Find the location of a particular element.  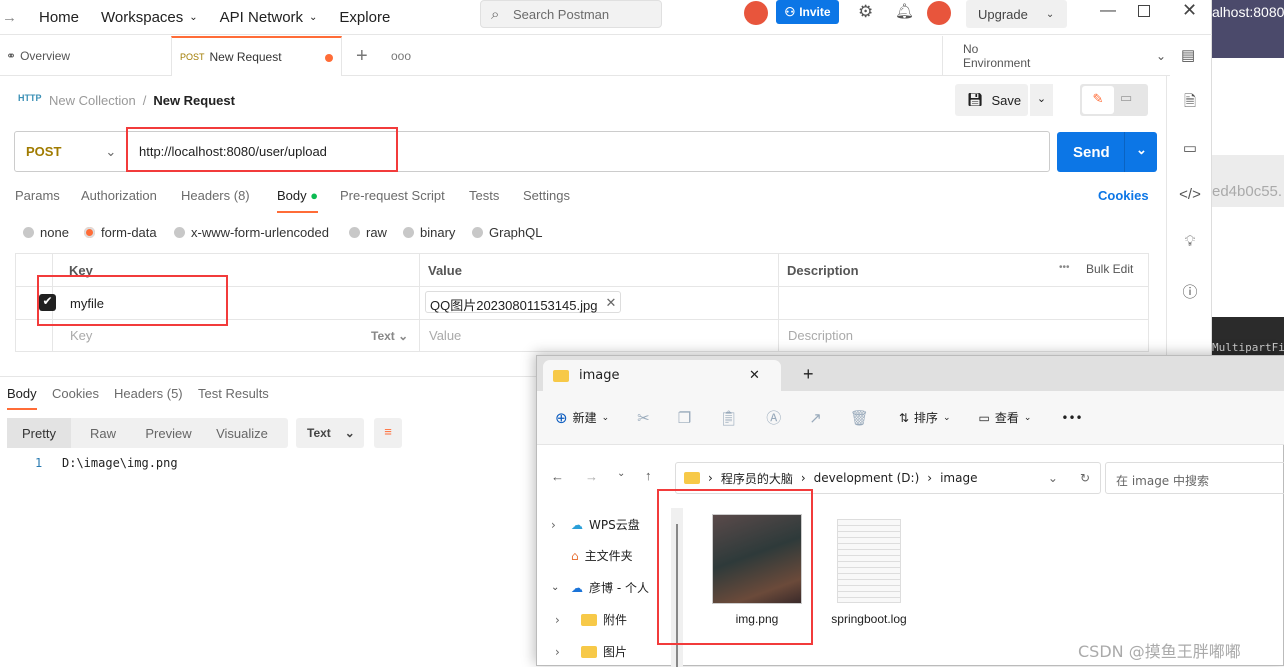

tree-item-pictures: › 图片 is located at coordinates (591, 651).